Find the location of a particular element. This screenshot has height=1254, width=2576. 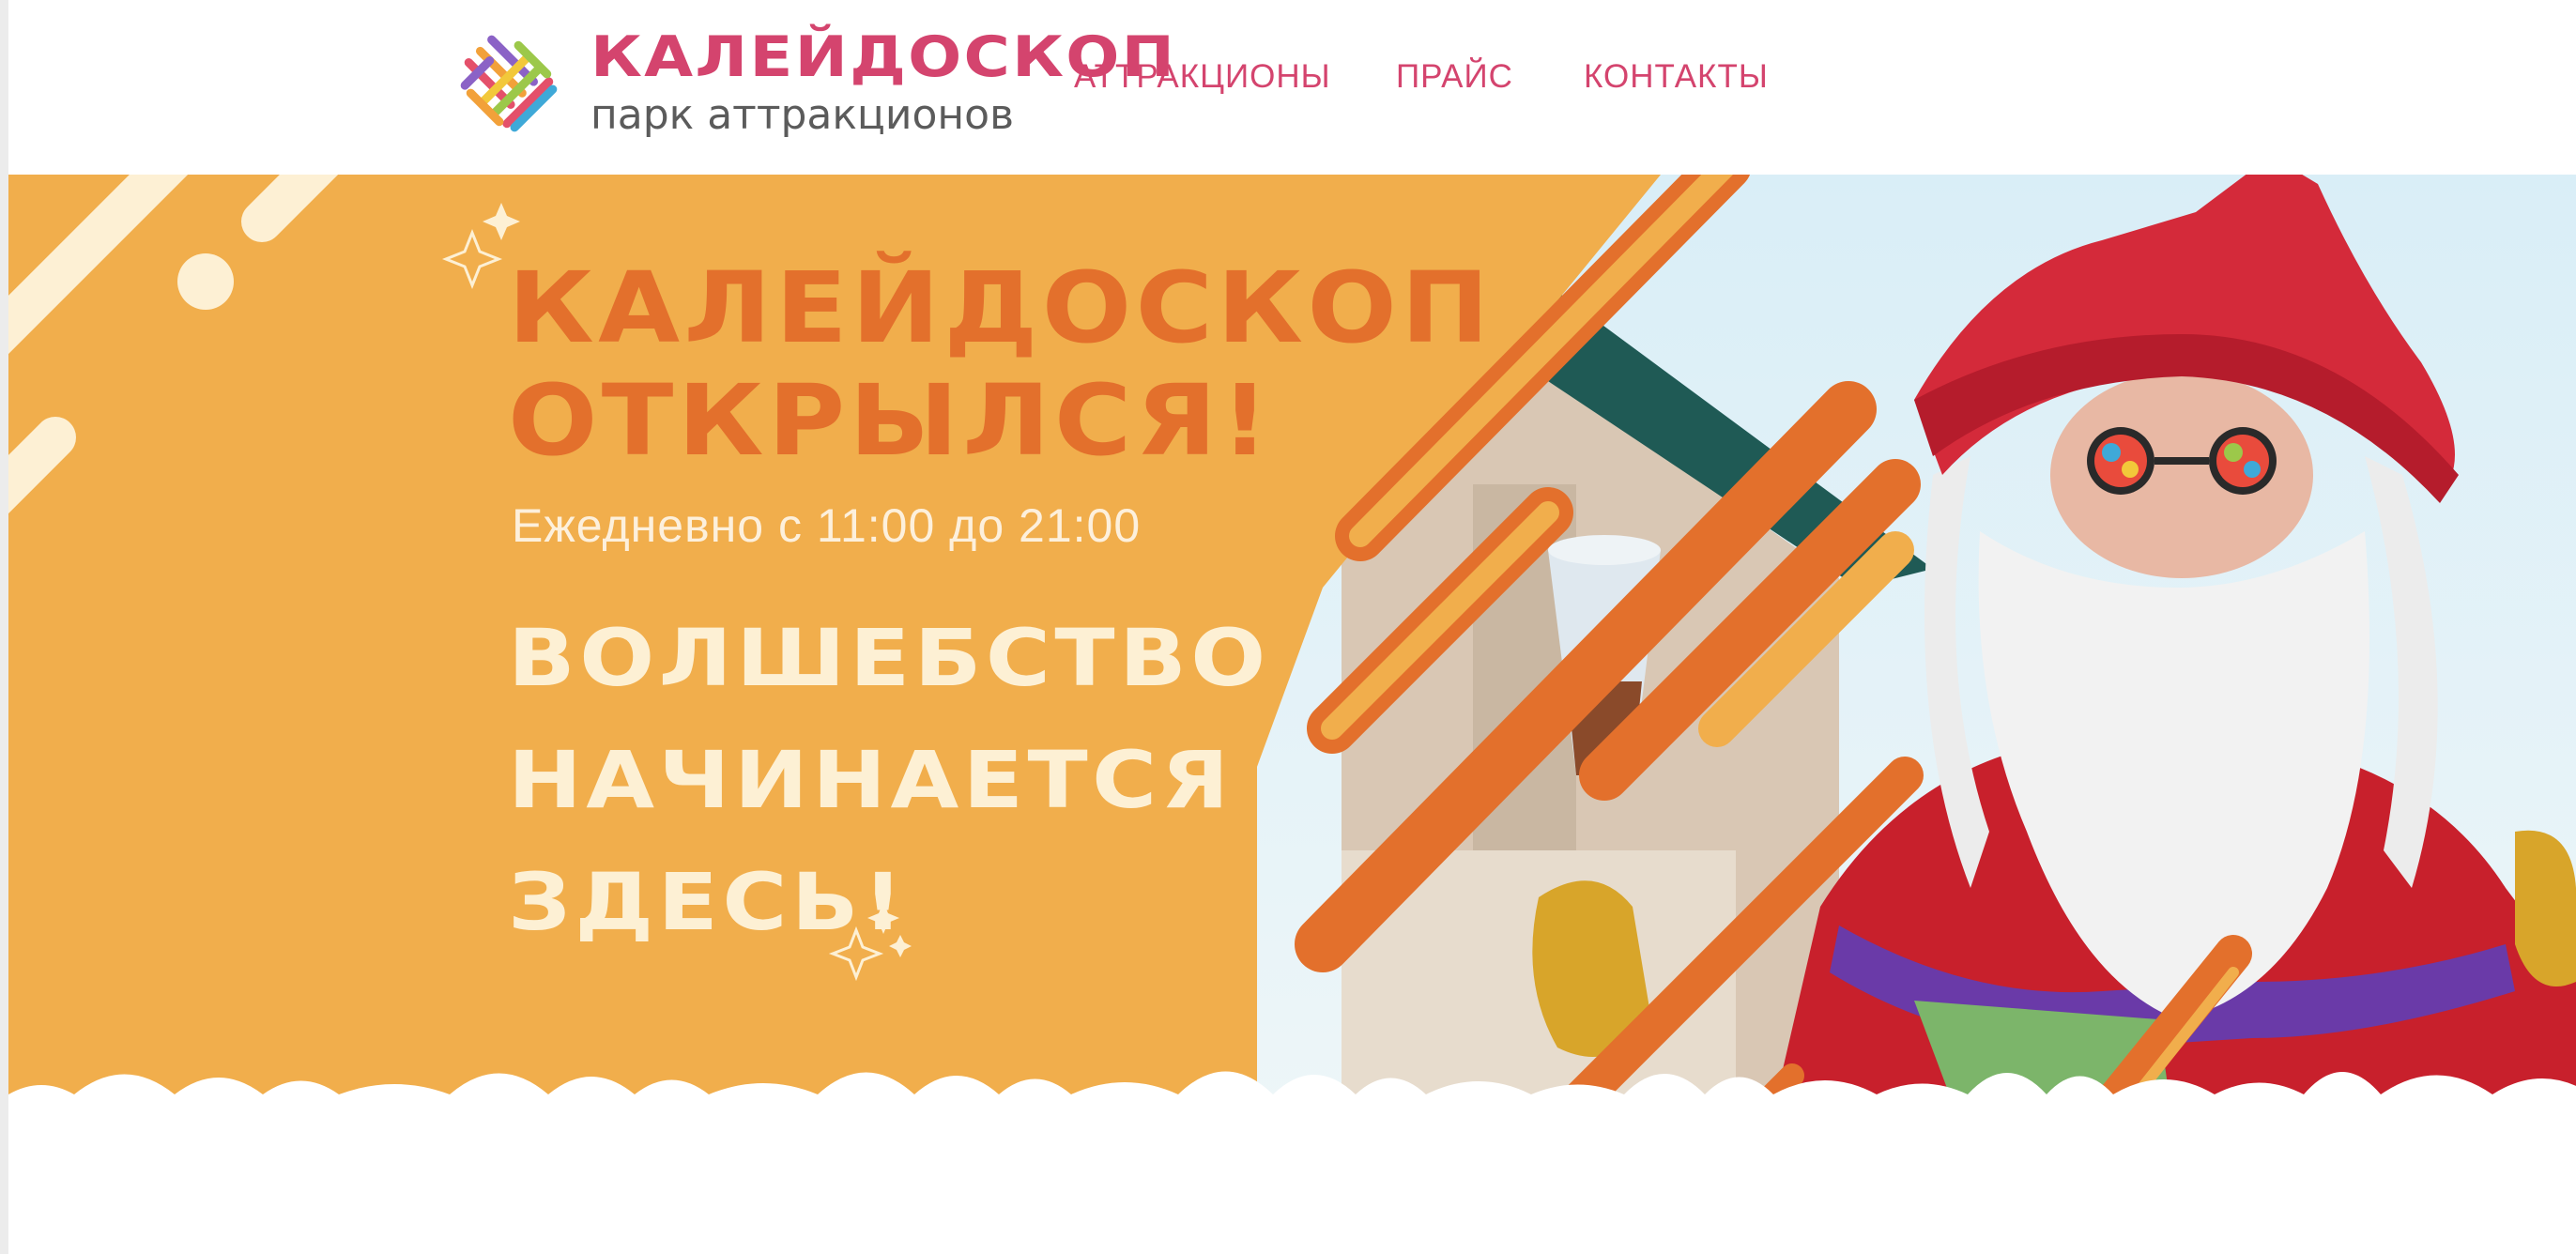

page-left-edge is located at coordinates (4, 627).